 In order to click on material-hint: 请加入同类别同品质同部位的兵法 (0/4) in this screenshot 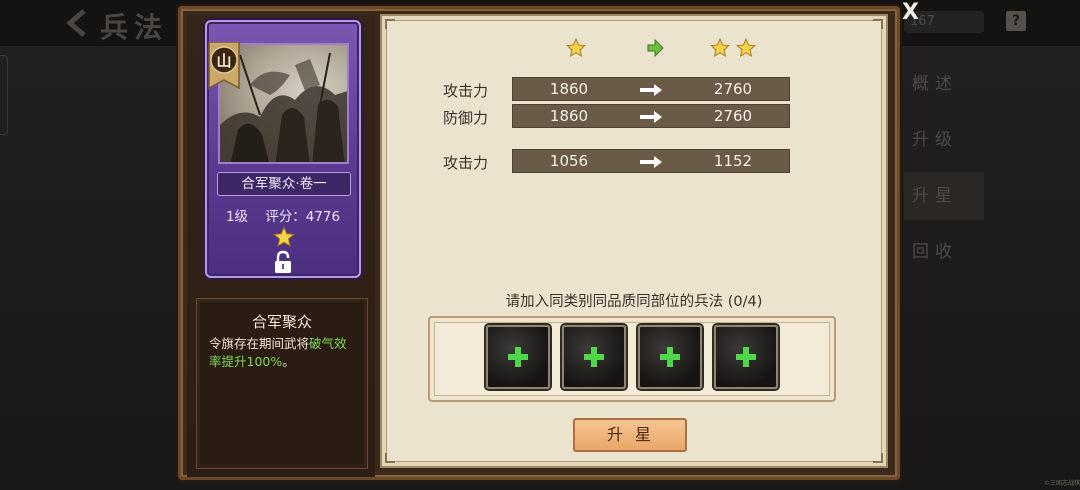, I will do `click(634, 302)`.